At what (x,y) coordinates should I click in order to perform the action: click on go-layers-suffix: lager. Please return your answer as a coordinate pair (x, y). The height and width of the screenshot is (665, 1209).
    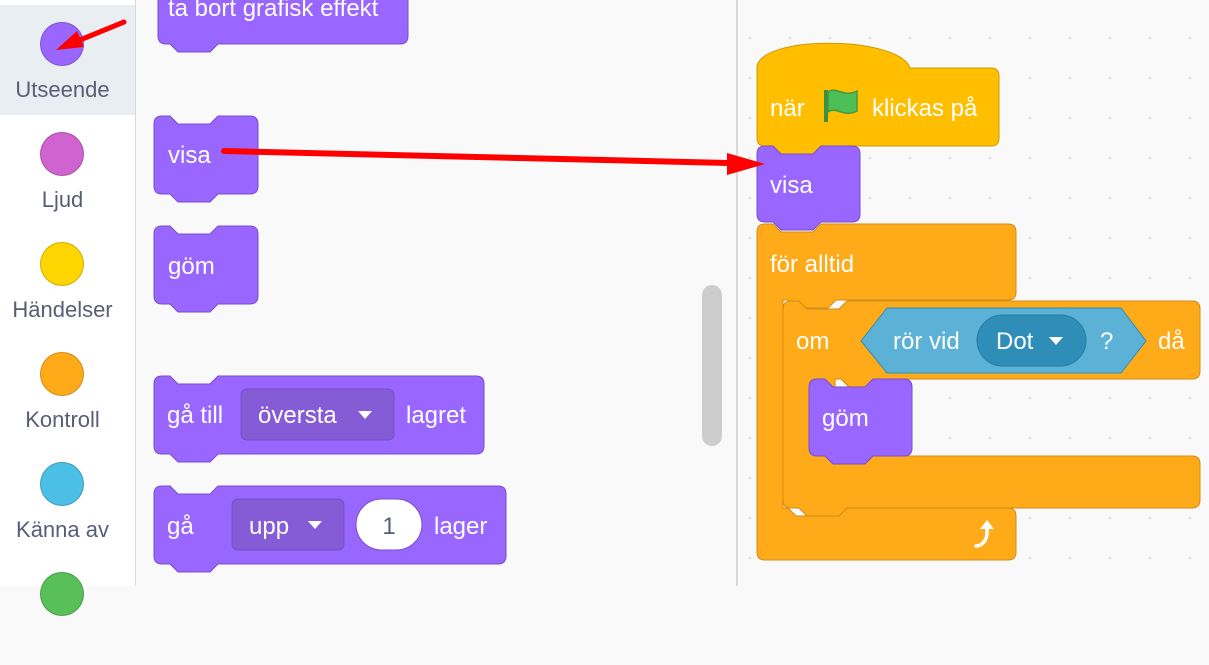
    Looking at the image, I should click on (460, 526).